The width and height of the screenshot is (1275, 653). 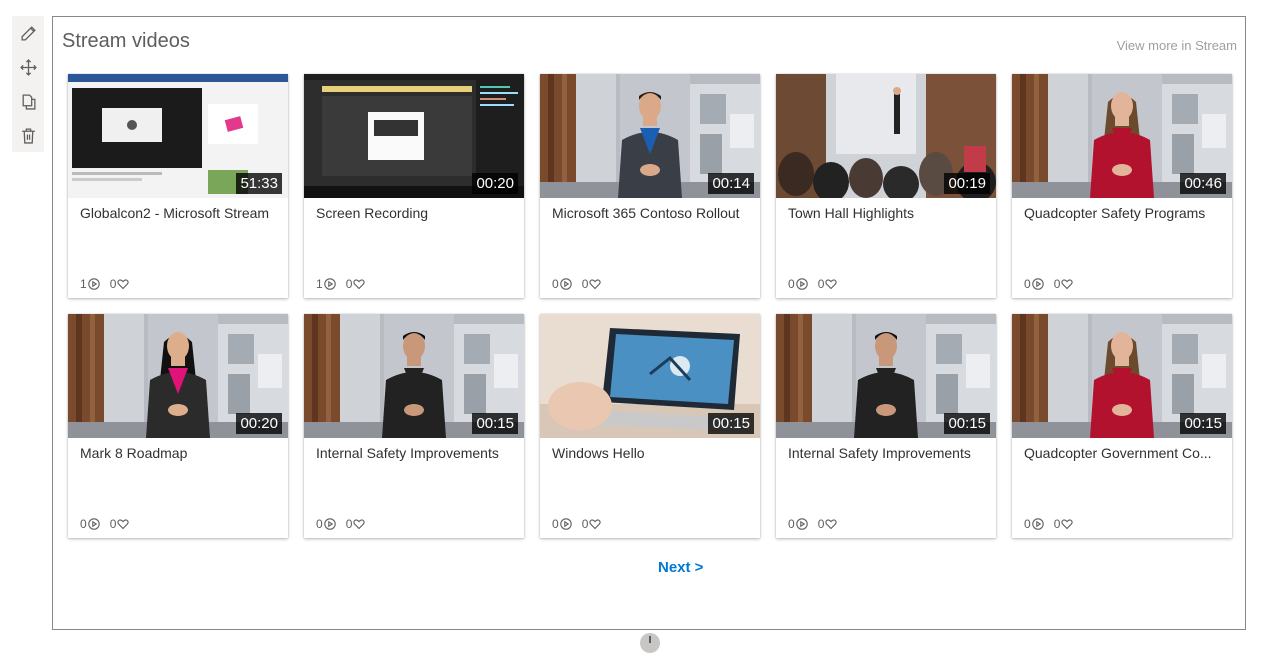 I want to click on video-card: 51:33 Globalcon2 - Microsoft Stream 1 0, so click(x=178, y=186).